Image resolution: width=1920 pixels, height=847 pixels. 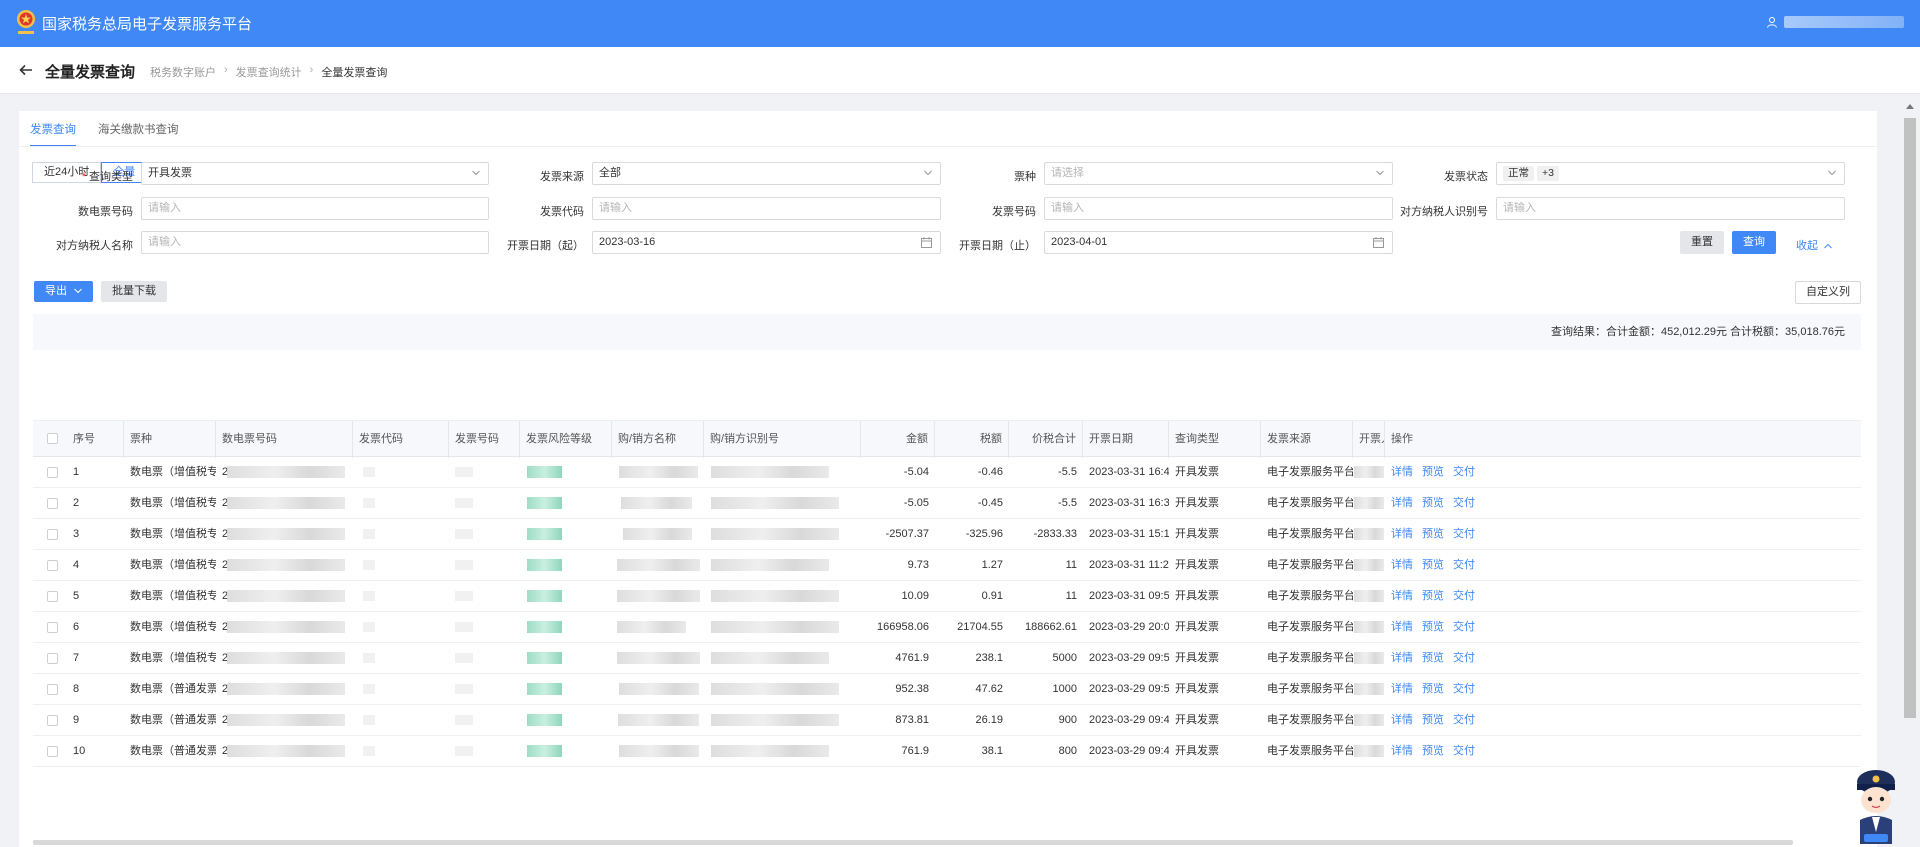 I want to click on breadcrumb-item-2: 发票查询统计, so click(x=269, y=72).